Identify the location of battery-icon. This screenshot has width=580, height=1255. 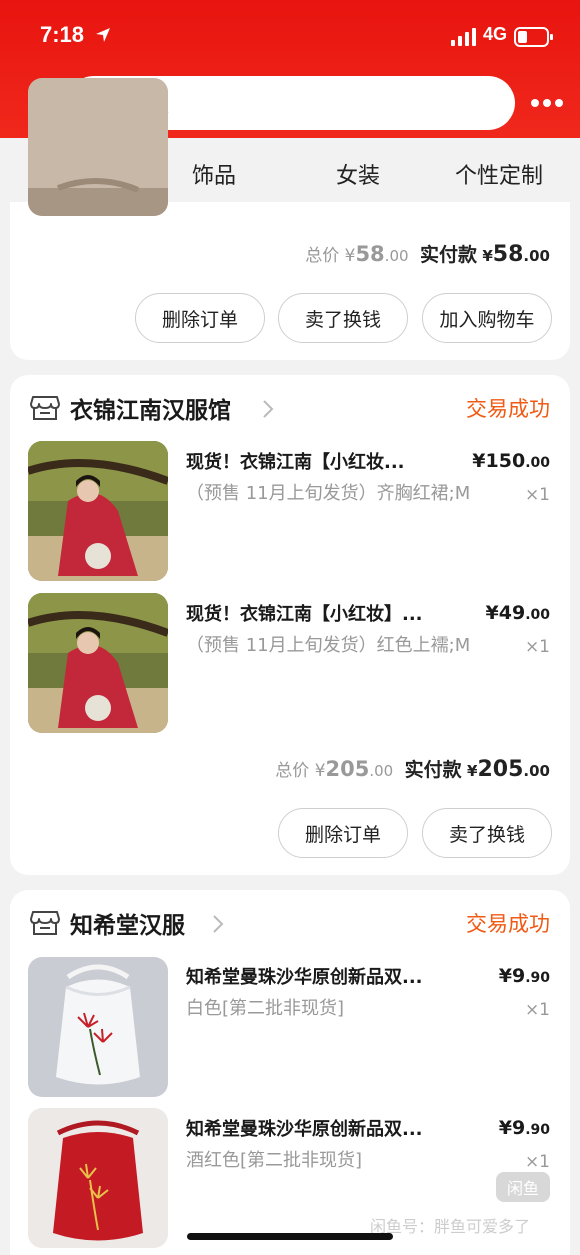
(533, 37).